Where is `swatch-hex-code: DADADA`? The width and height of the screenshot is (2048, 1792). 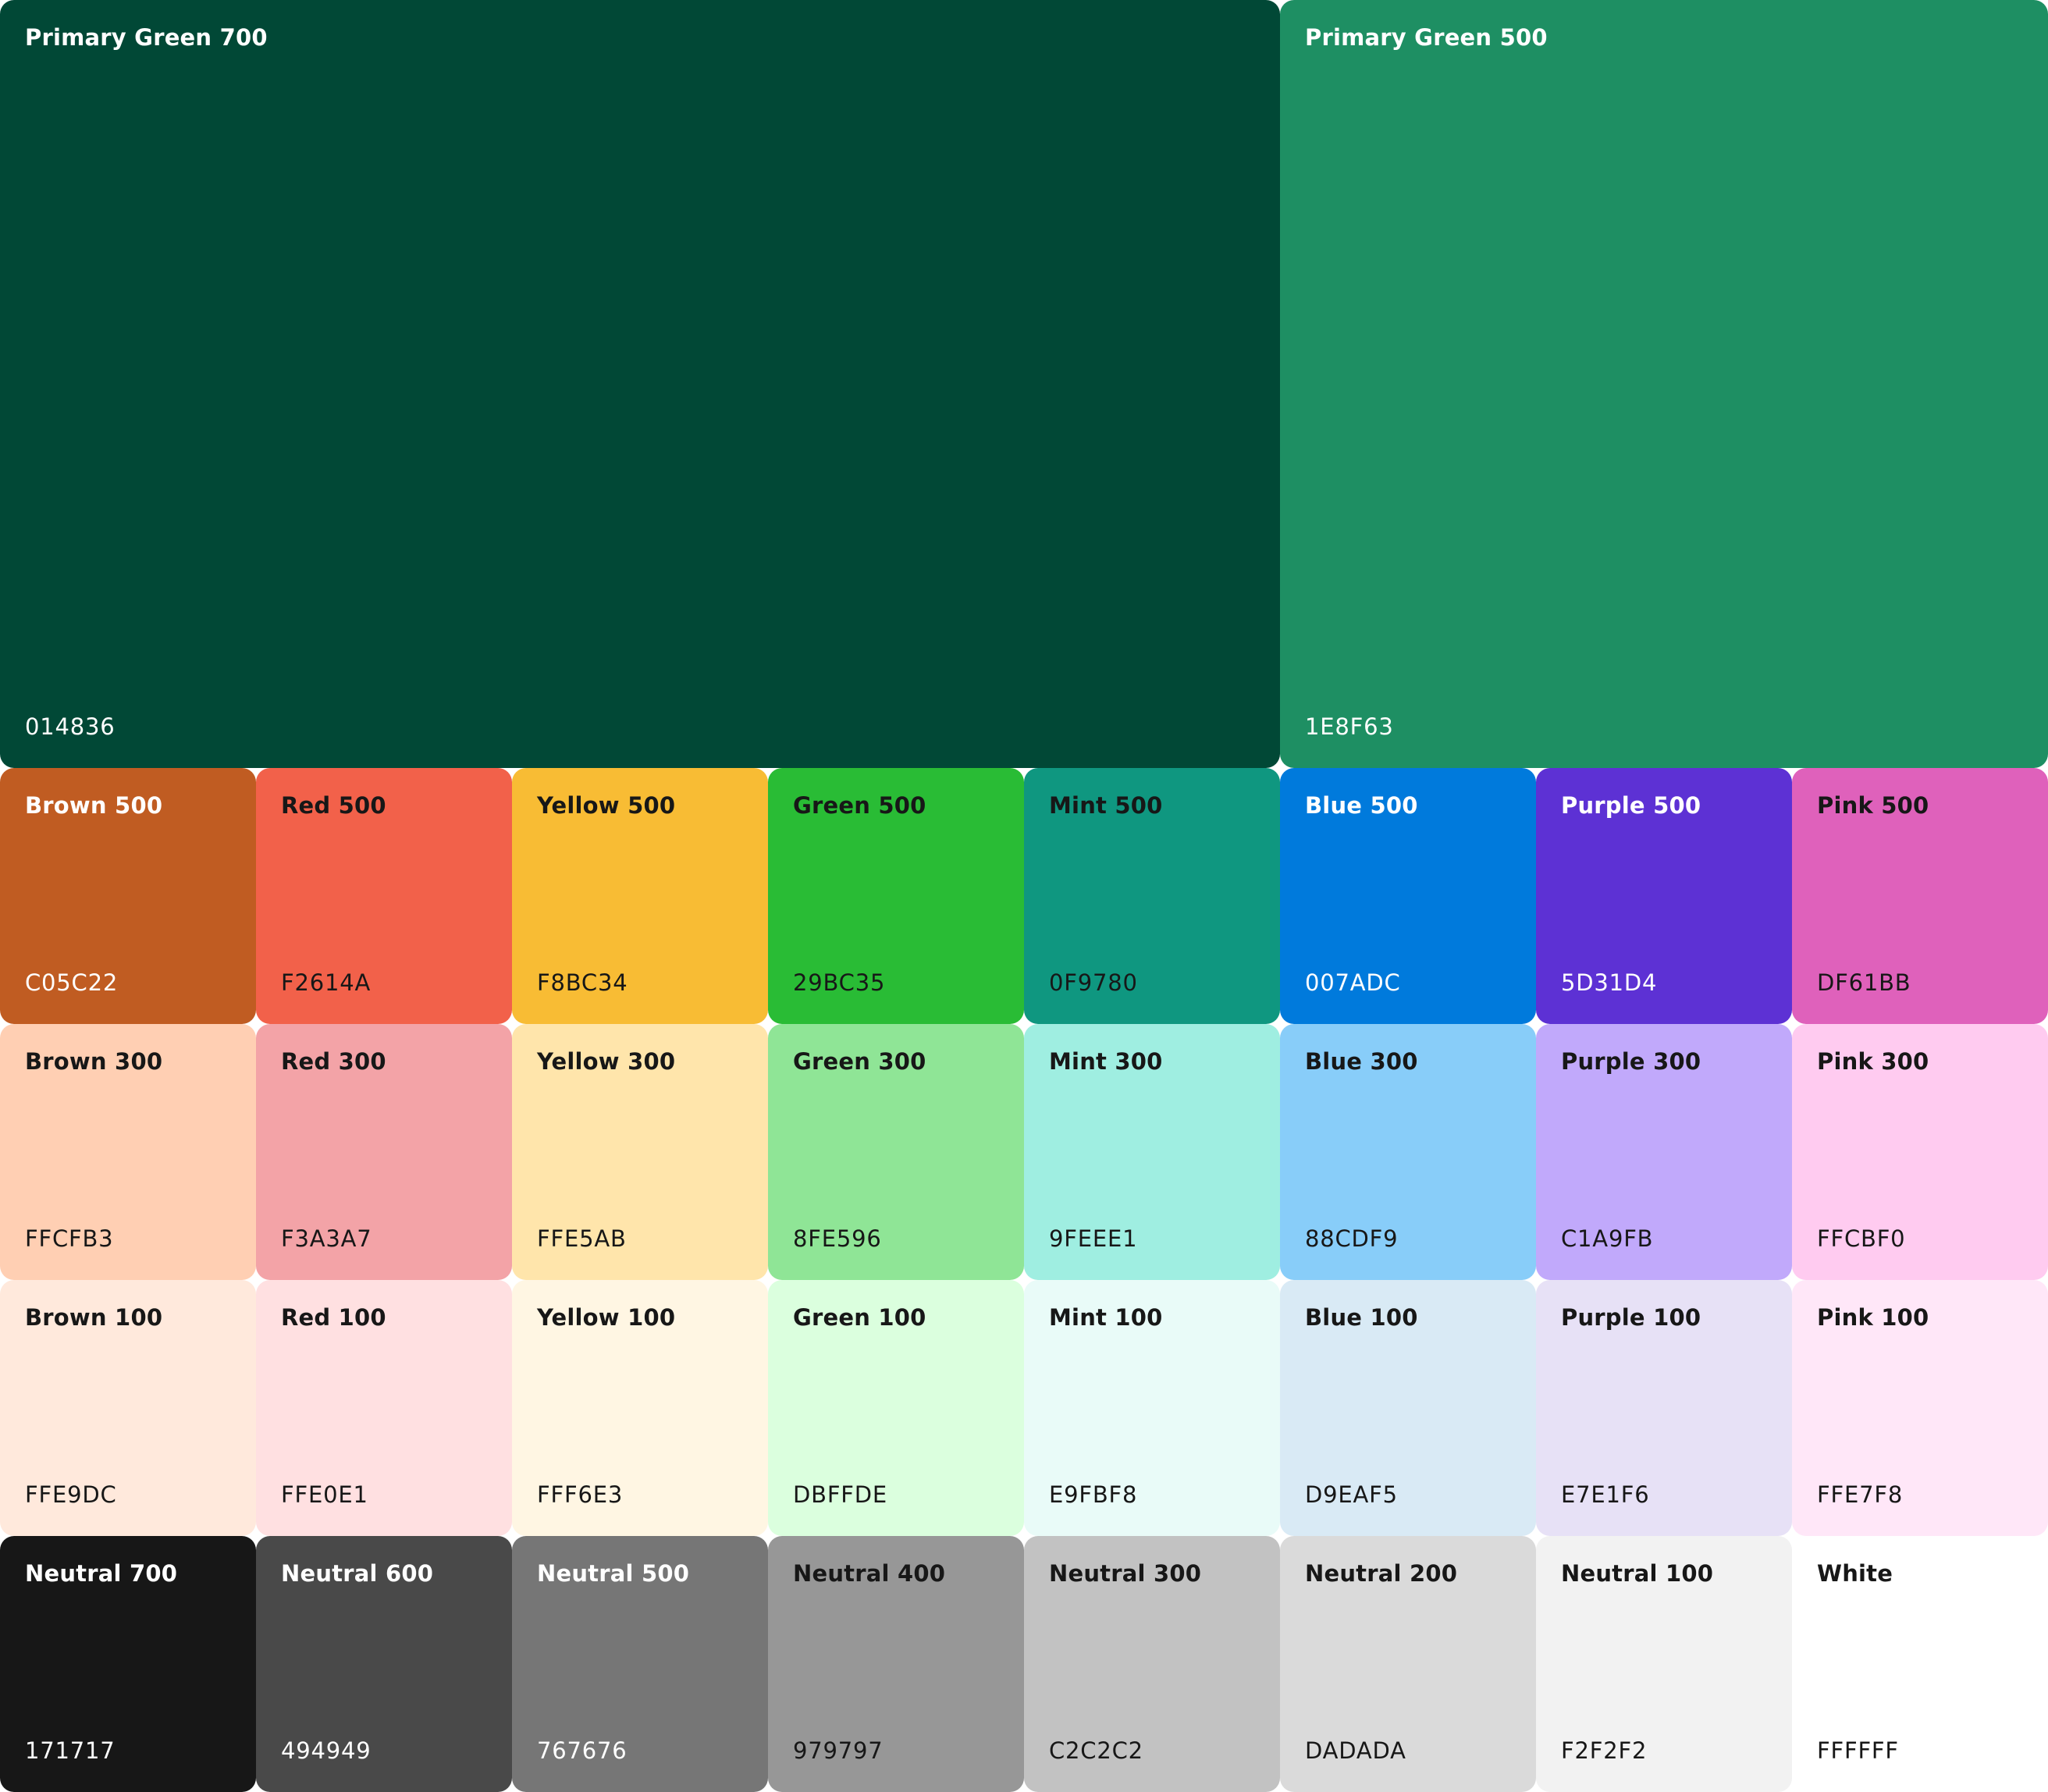
swatch-hex-code: DADADA is located at coordinates (1355, 1750).